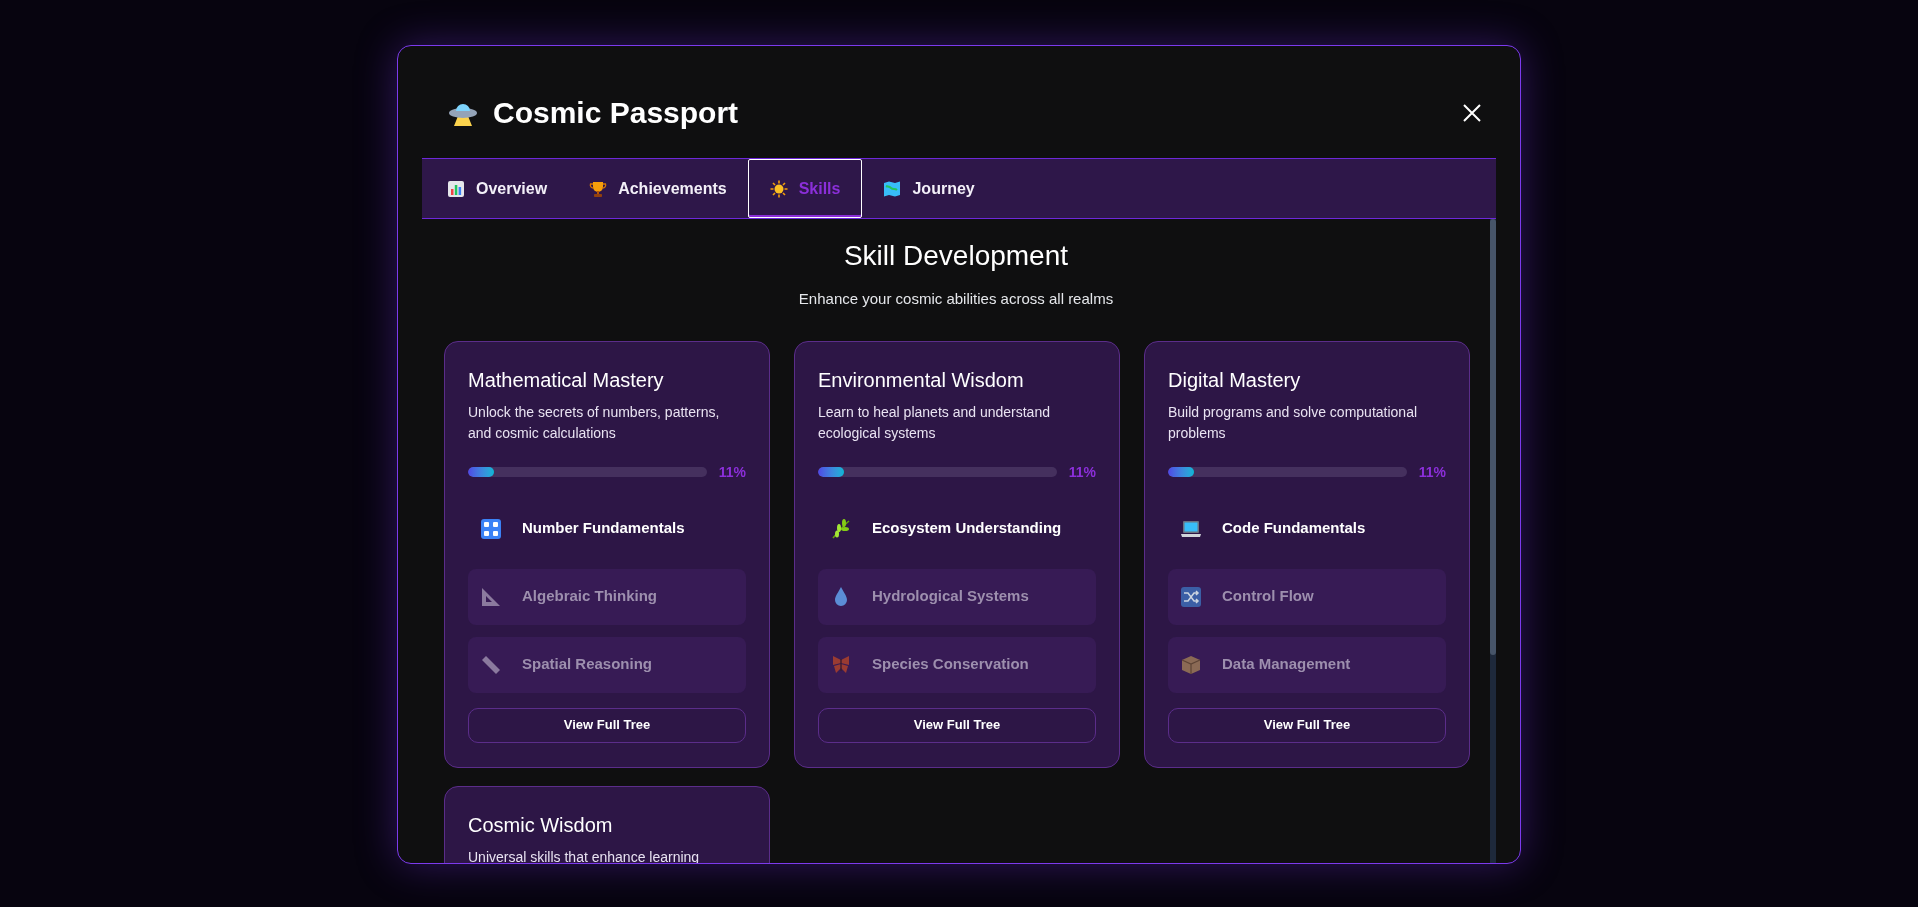 The width and height of the screenshot is (1918, 907). Describe the element at coordinates (1191, 596) in the screenshot. I see `shuffle-icon` at that location.